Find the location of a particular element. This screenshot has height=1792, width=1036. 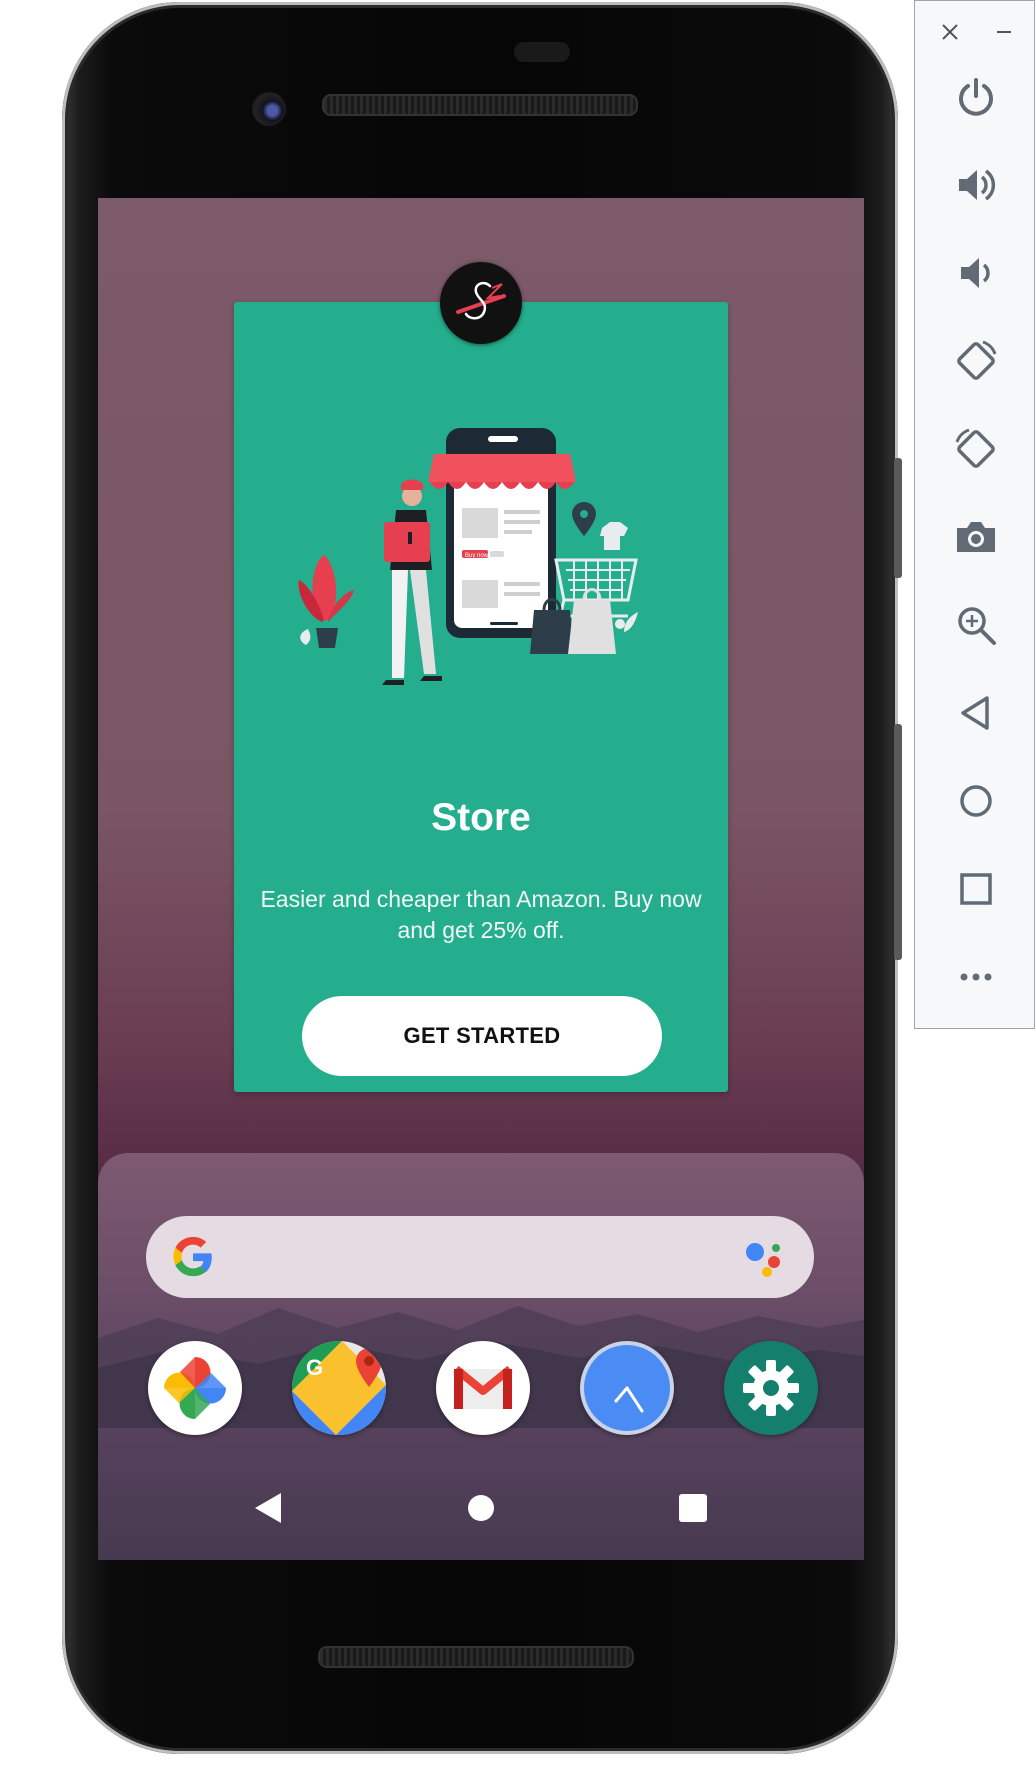

power-button is located at coordinates (975, 97).